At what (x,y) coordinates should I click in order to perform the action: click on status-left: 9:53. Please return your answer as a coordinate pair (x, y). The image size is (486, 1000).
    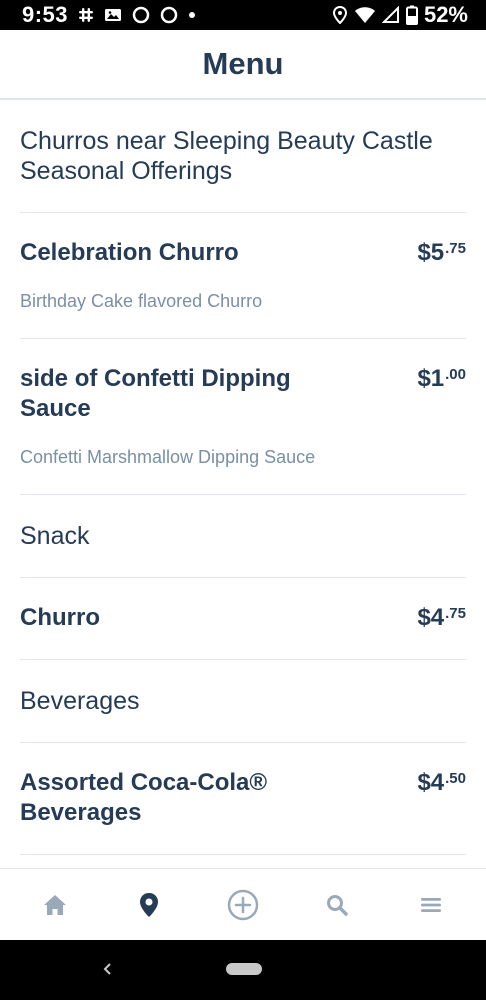
    Looking at the image, I should click on (109, 15).